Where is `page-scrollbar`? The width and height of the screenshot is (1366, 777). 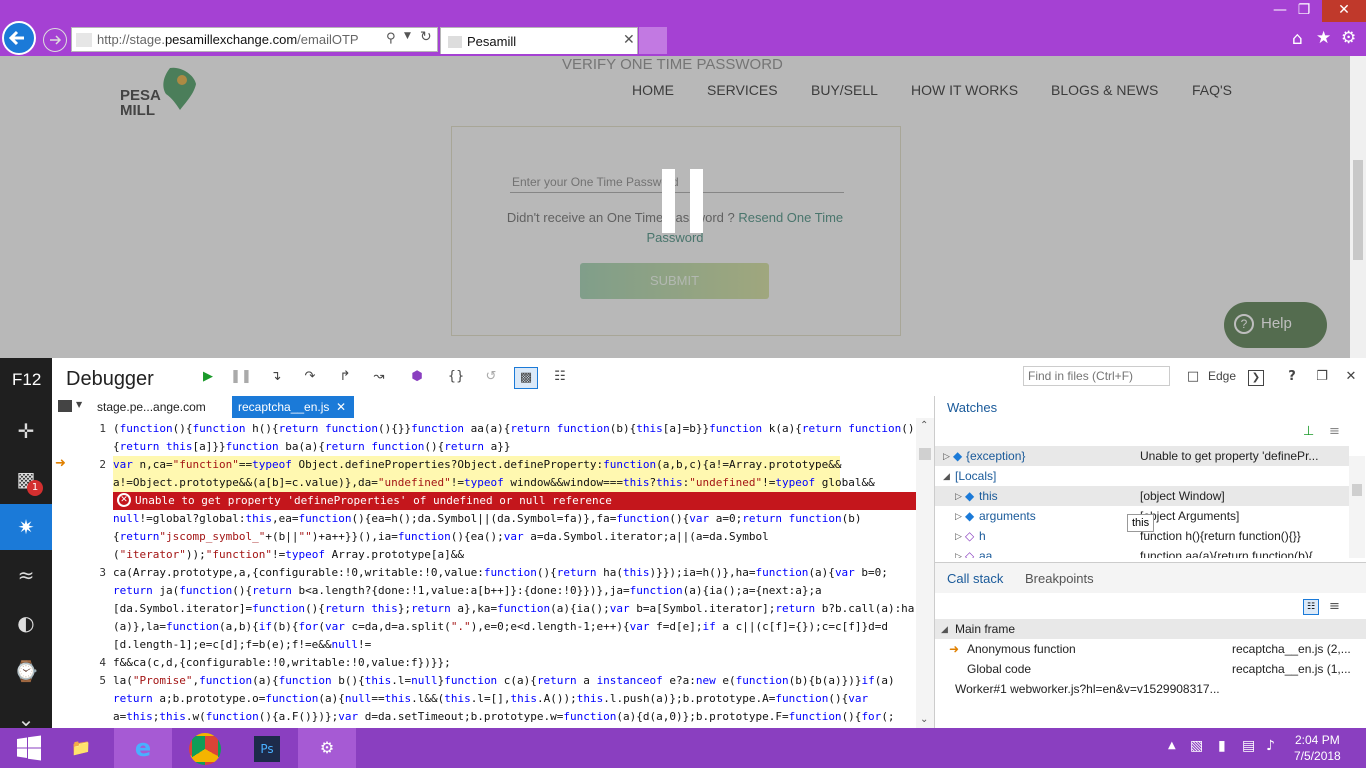 page-scrollbar is located at coordinates (1358, 207).